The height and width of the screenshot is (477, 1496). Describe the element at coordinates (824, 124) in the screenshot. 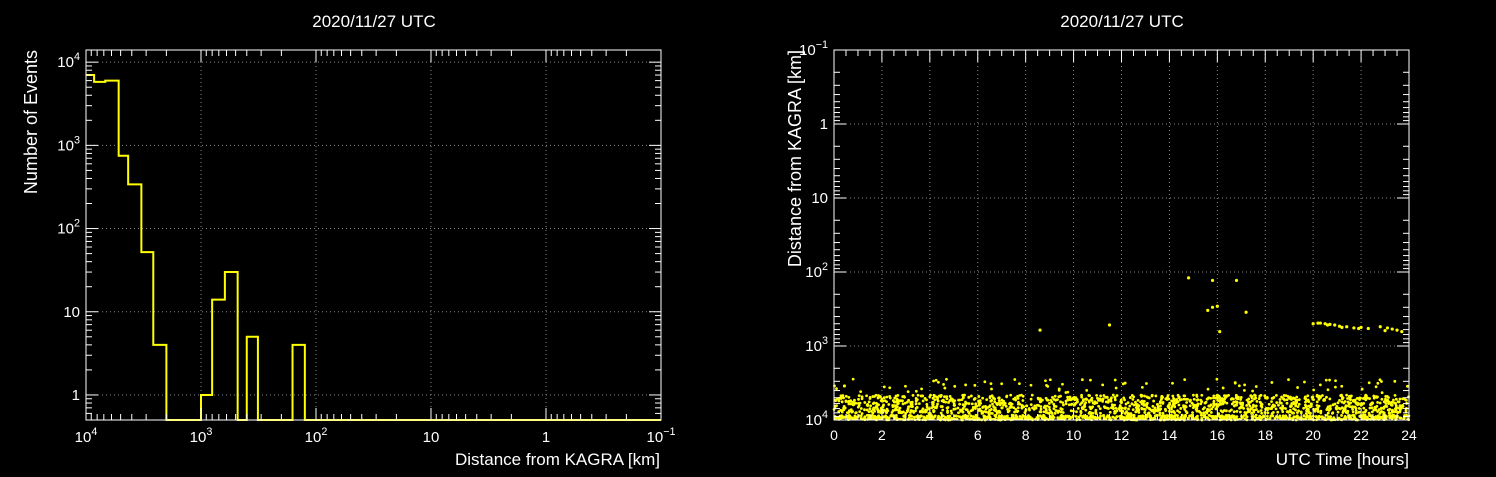

I see `right-ytick-label: 1` at that location.